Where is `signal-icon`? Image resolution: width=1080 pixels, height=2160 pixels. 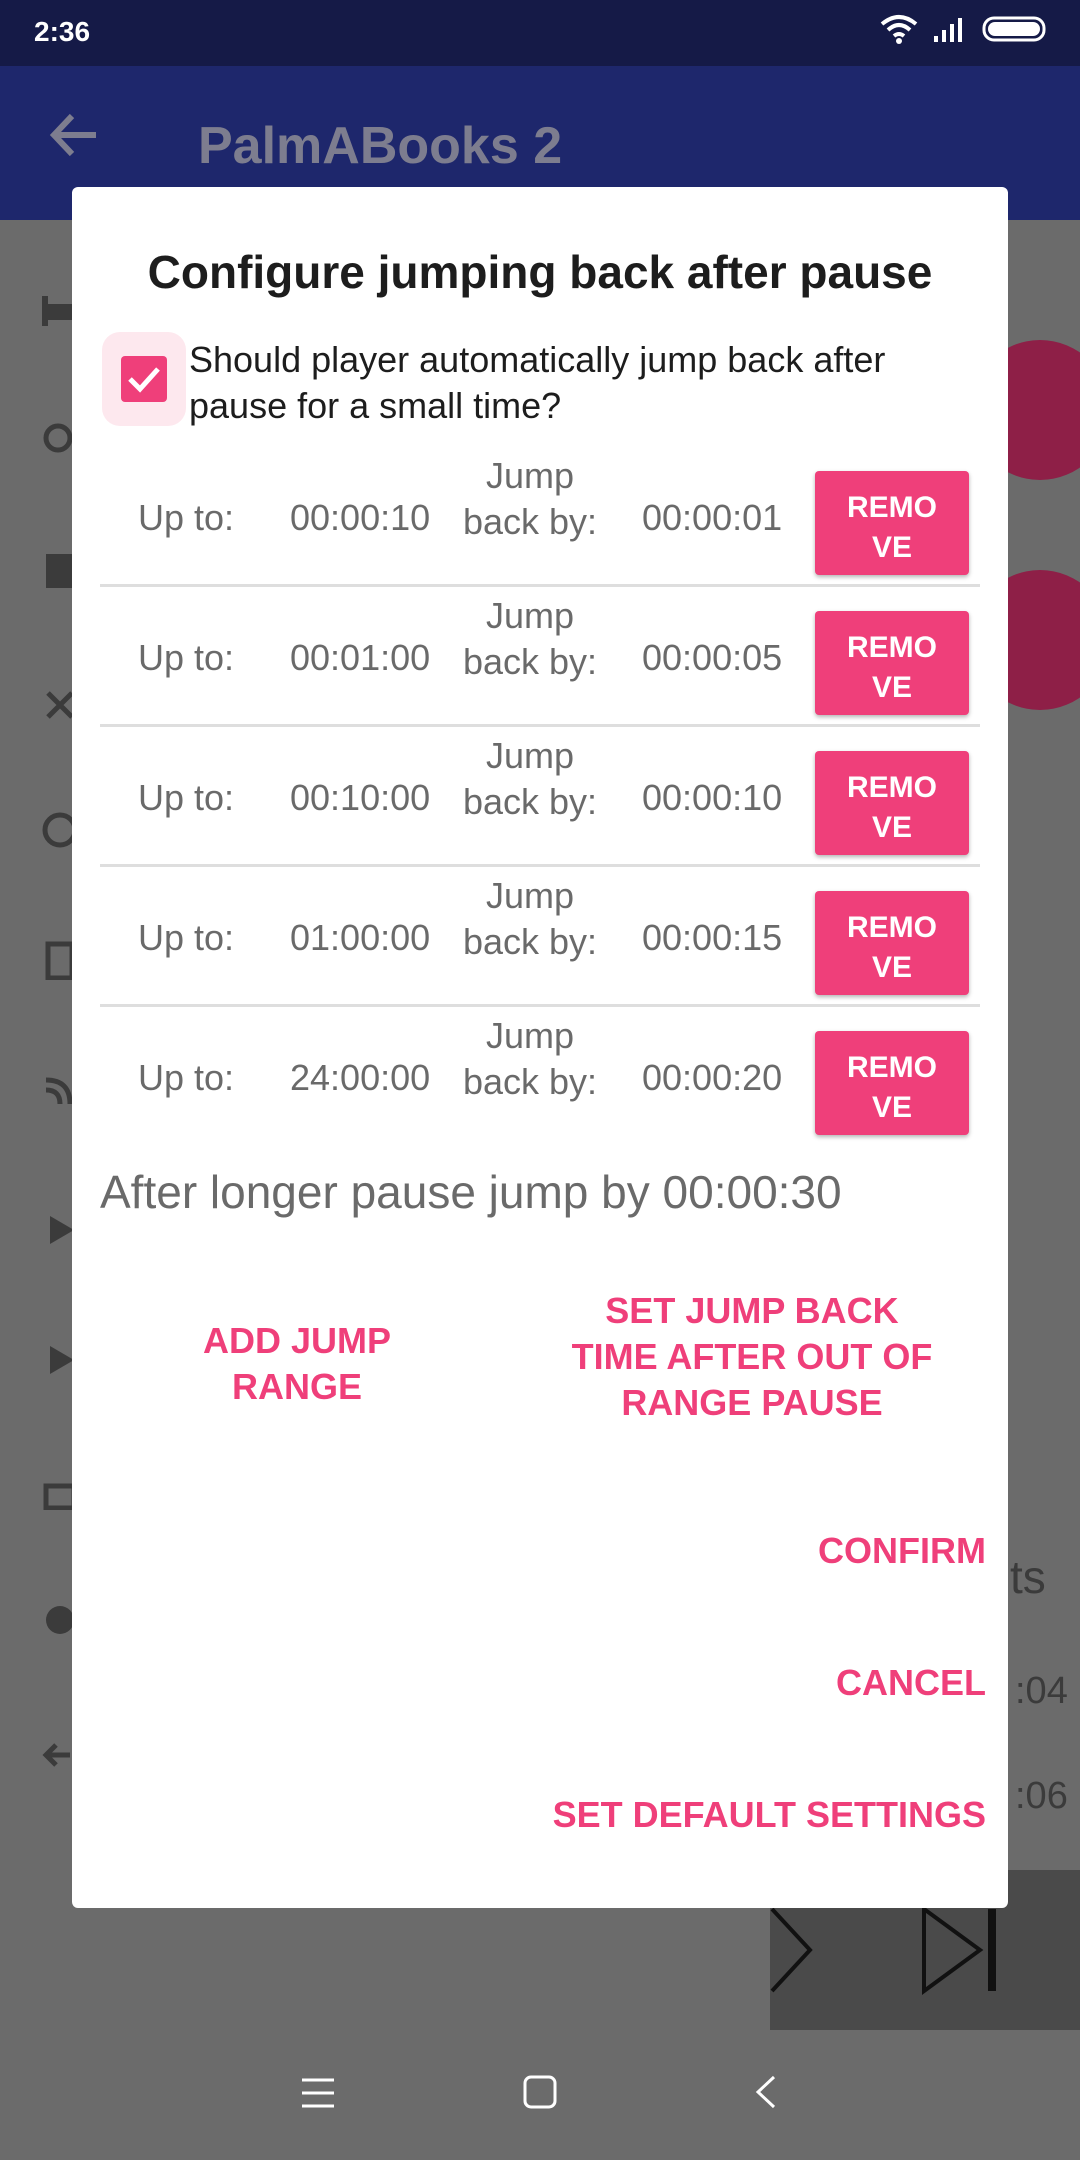 signal-icon is located at coordinates (948, 30).